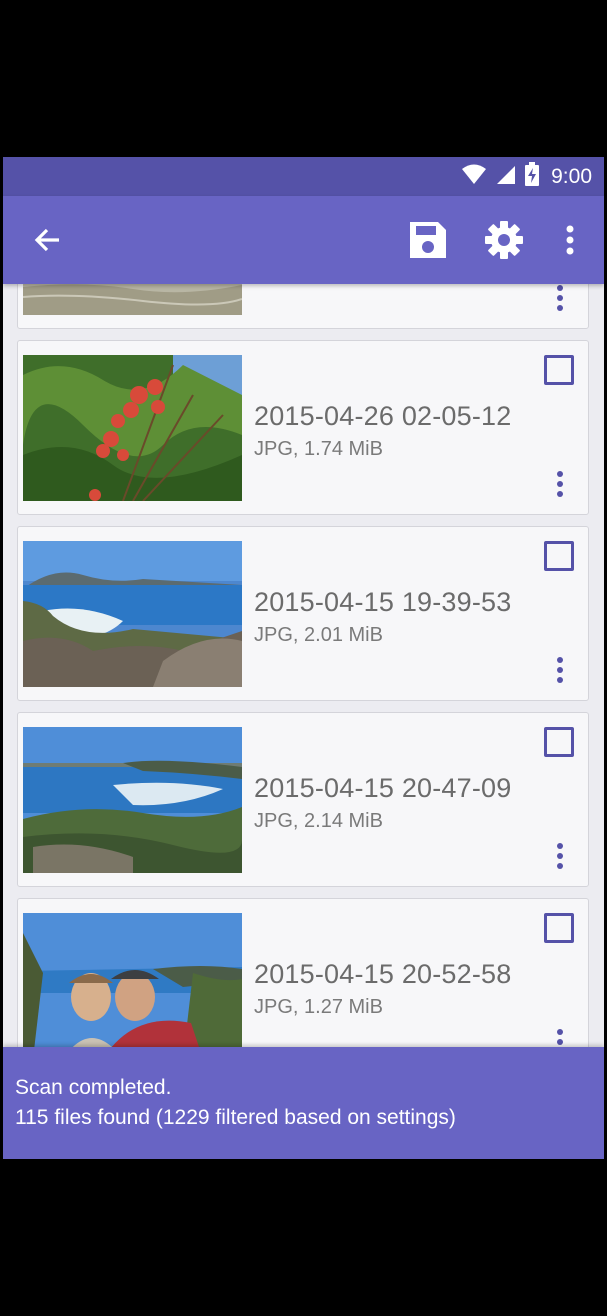 The width and height of the screenshot is (607, 1316). I want to click on battery-charging-icon, so click(532, 176).